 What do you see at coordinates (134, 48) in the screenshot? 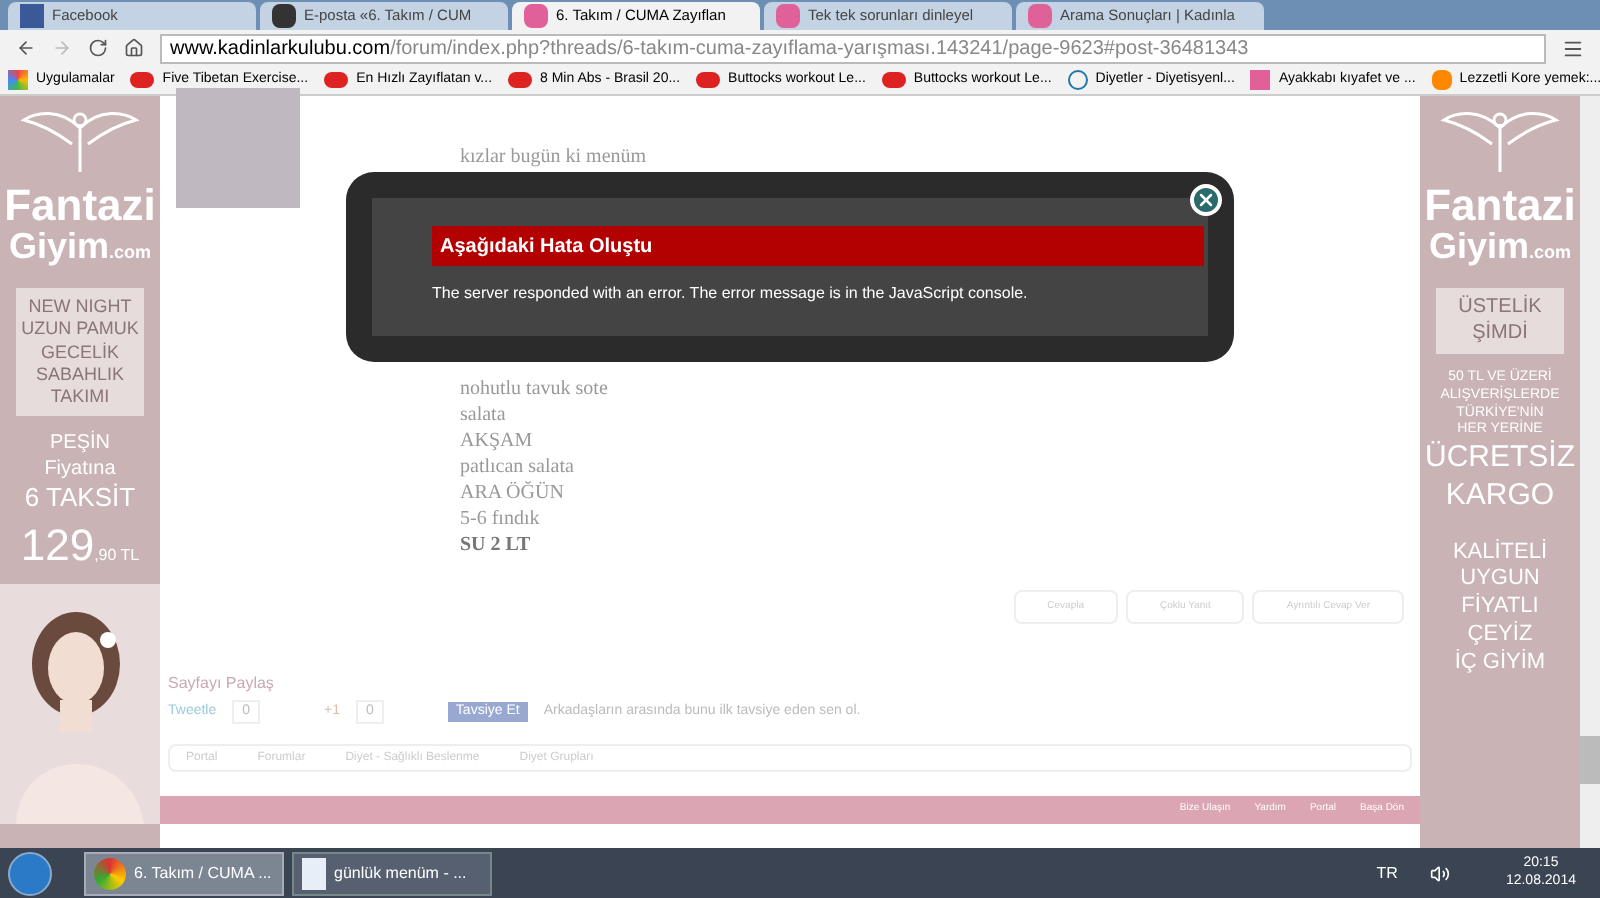
I see `home-icon` at bounding box center [134, 48].